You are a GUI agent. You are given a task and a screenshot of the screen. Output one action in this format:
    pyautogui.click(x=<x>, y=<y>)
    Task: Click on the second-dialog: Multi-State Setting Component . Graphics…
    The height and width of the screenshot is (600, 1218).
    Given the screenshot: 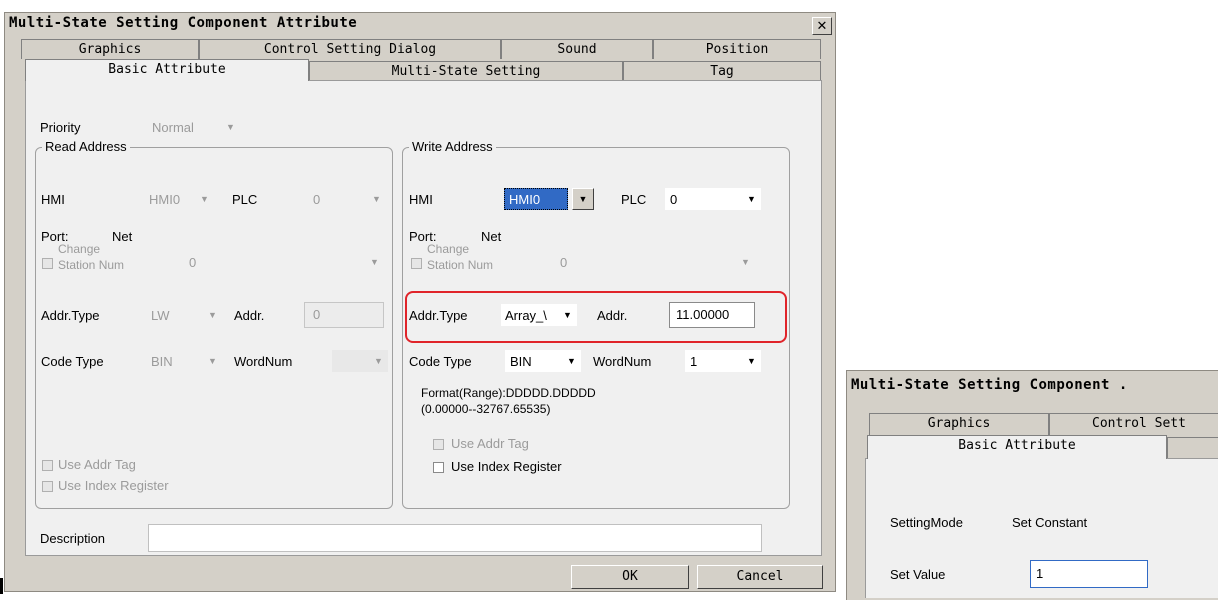 What is the action you would take?
    pyautogui.click(x=1032, y=485)
    